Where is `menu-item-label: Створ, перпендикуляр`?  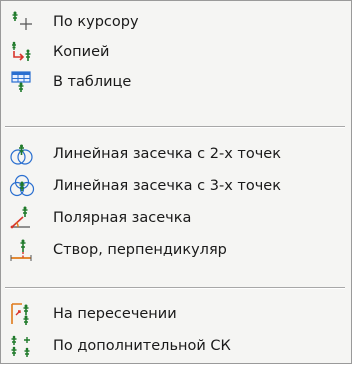
menu-item-label: Створ, перпендикуляр is located at coordinates (140, 250).